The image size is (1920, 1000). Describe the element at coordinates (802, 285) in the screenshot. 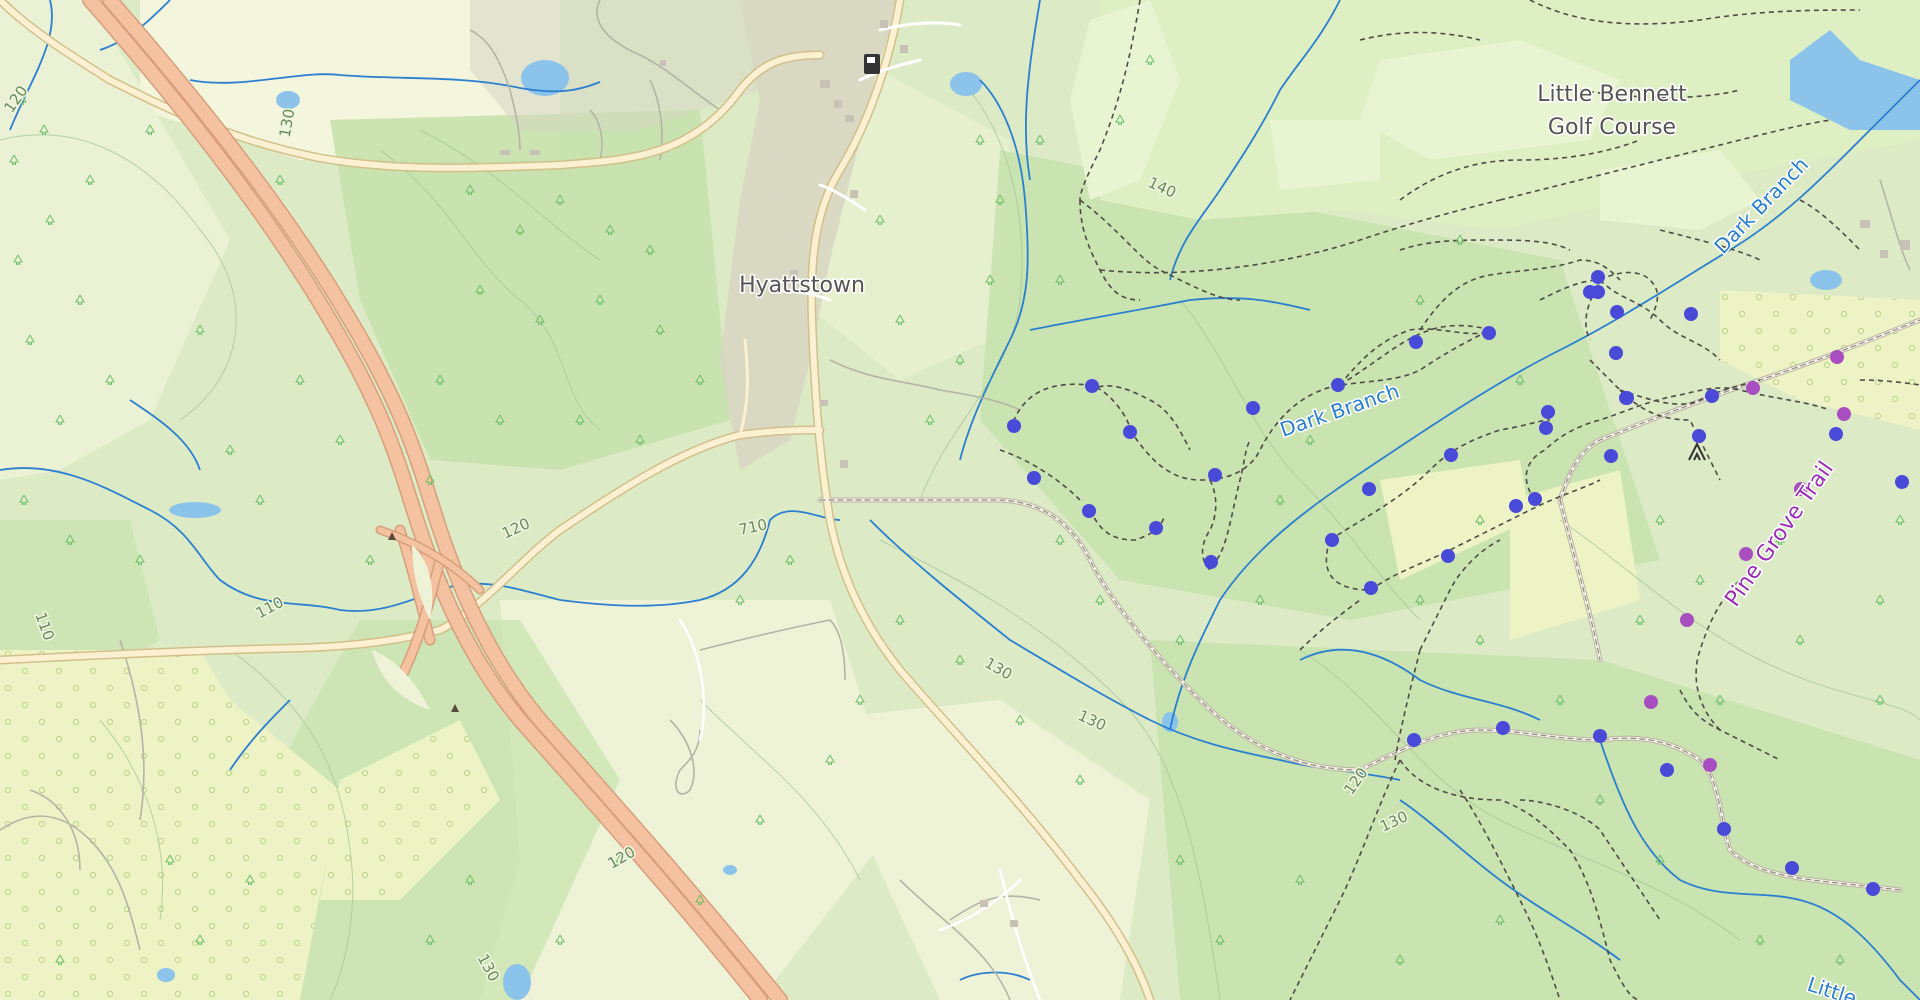

I see `town-label: Hyattstown` at that location.